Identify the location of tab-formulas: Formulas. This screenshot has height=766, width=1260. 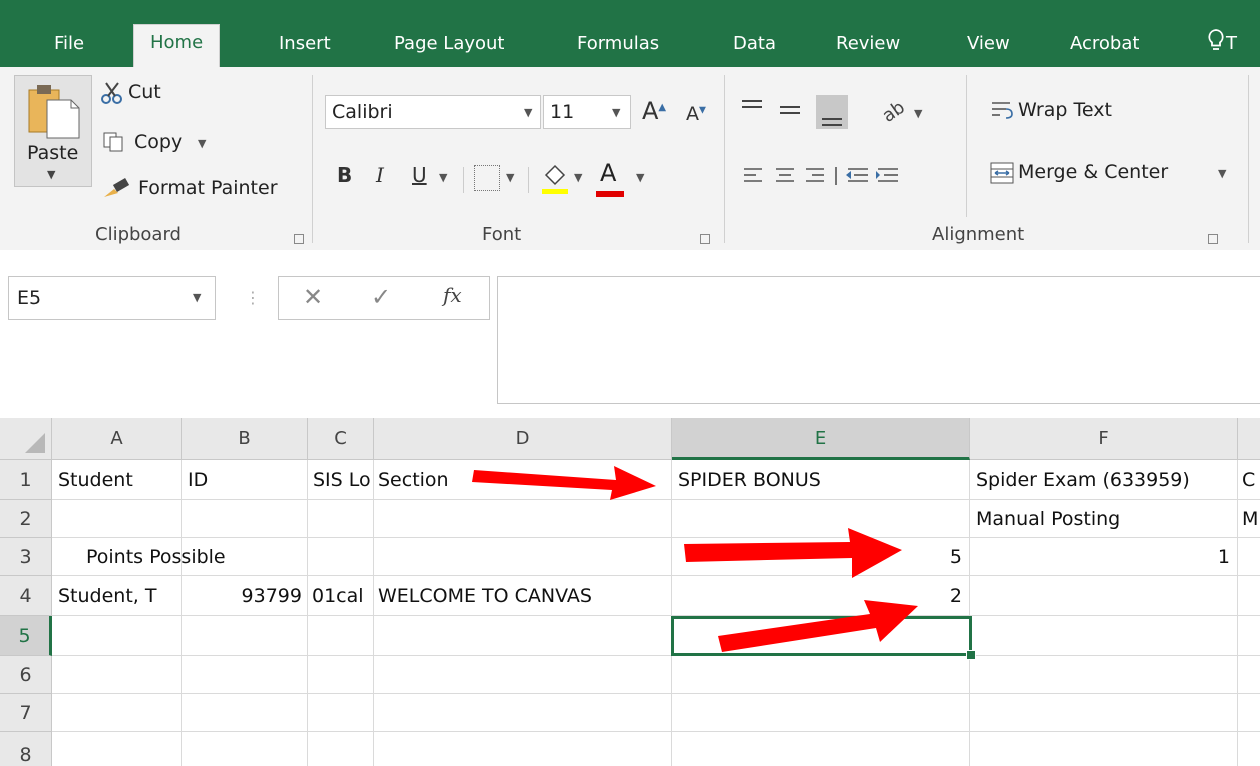
(618, 46).